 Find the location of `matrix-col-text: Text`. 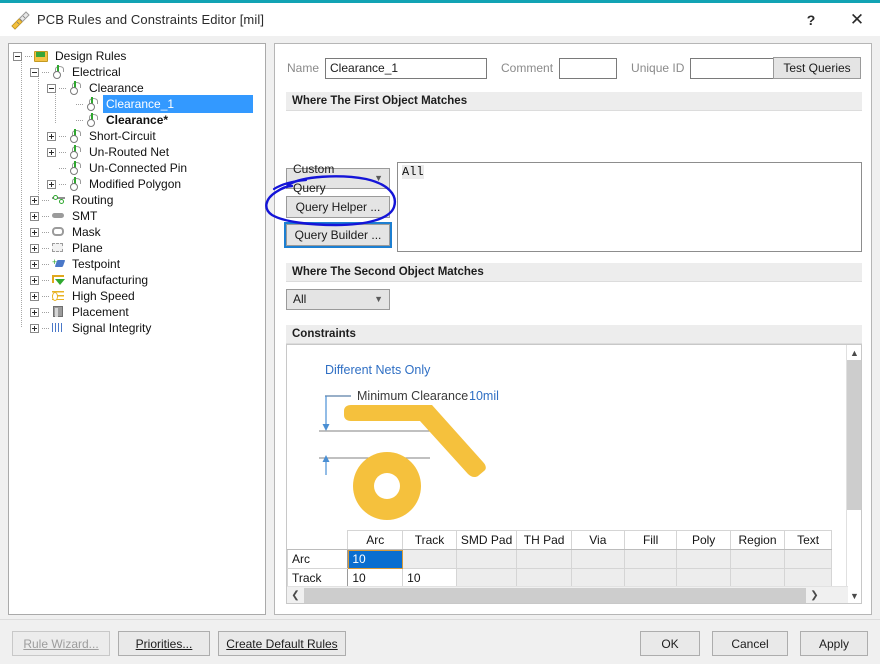

matrix-col-text: Text is located at coordinates (808, 540).